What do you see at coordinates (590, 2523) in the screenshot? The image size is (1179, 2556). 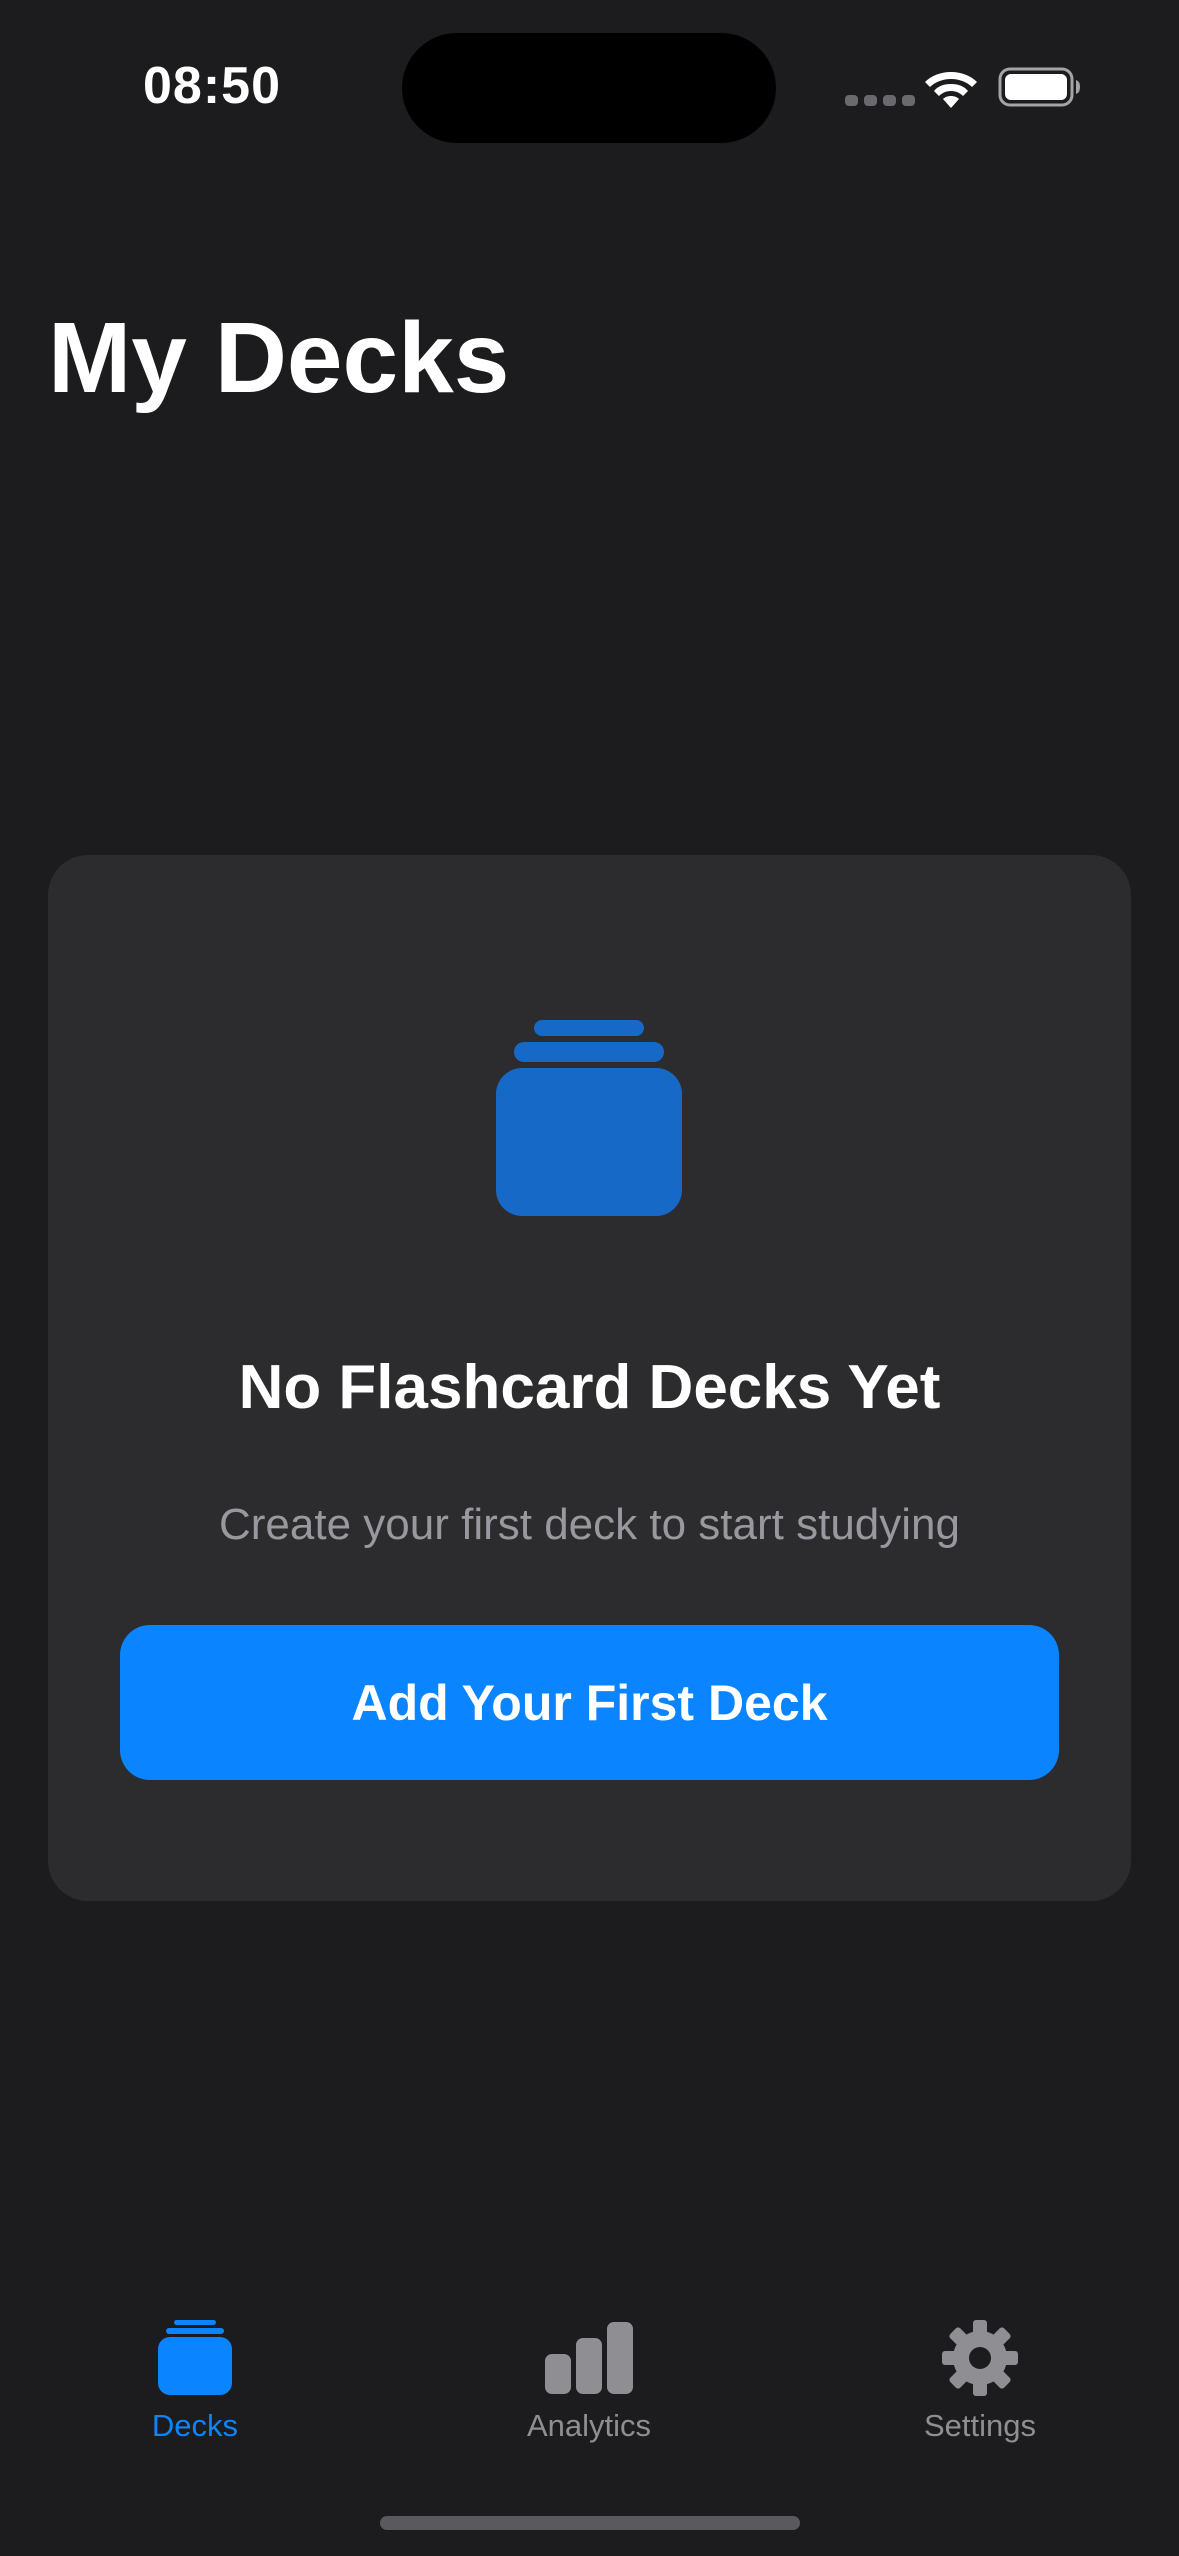 I see `home-indicator` at bounding box center [590, 2523].